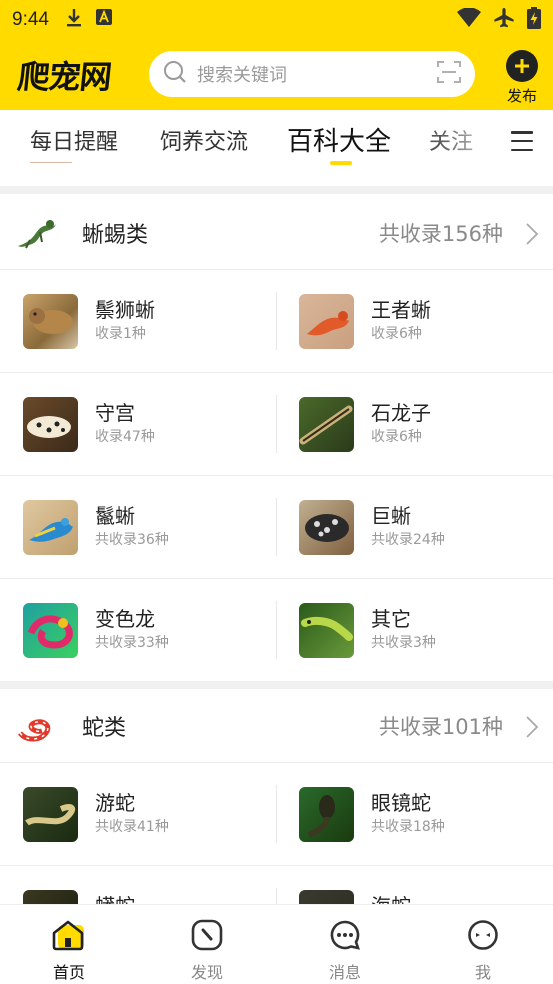 The image size is (553, 984). I want to click on category-item-chameleon: 变色龙 共收录33种, so click(138, 630).